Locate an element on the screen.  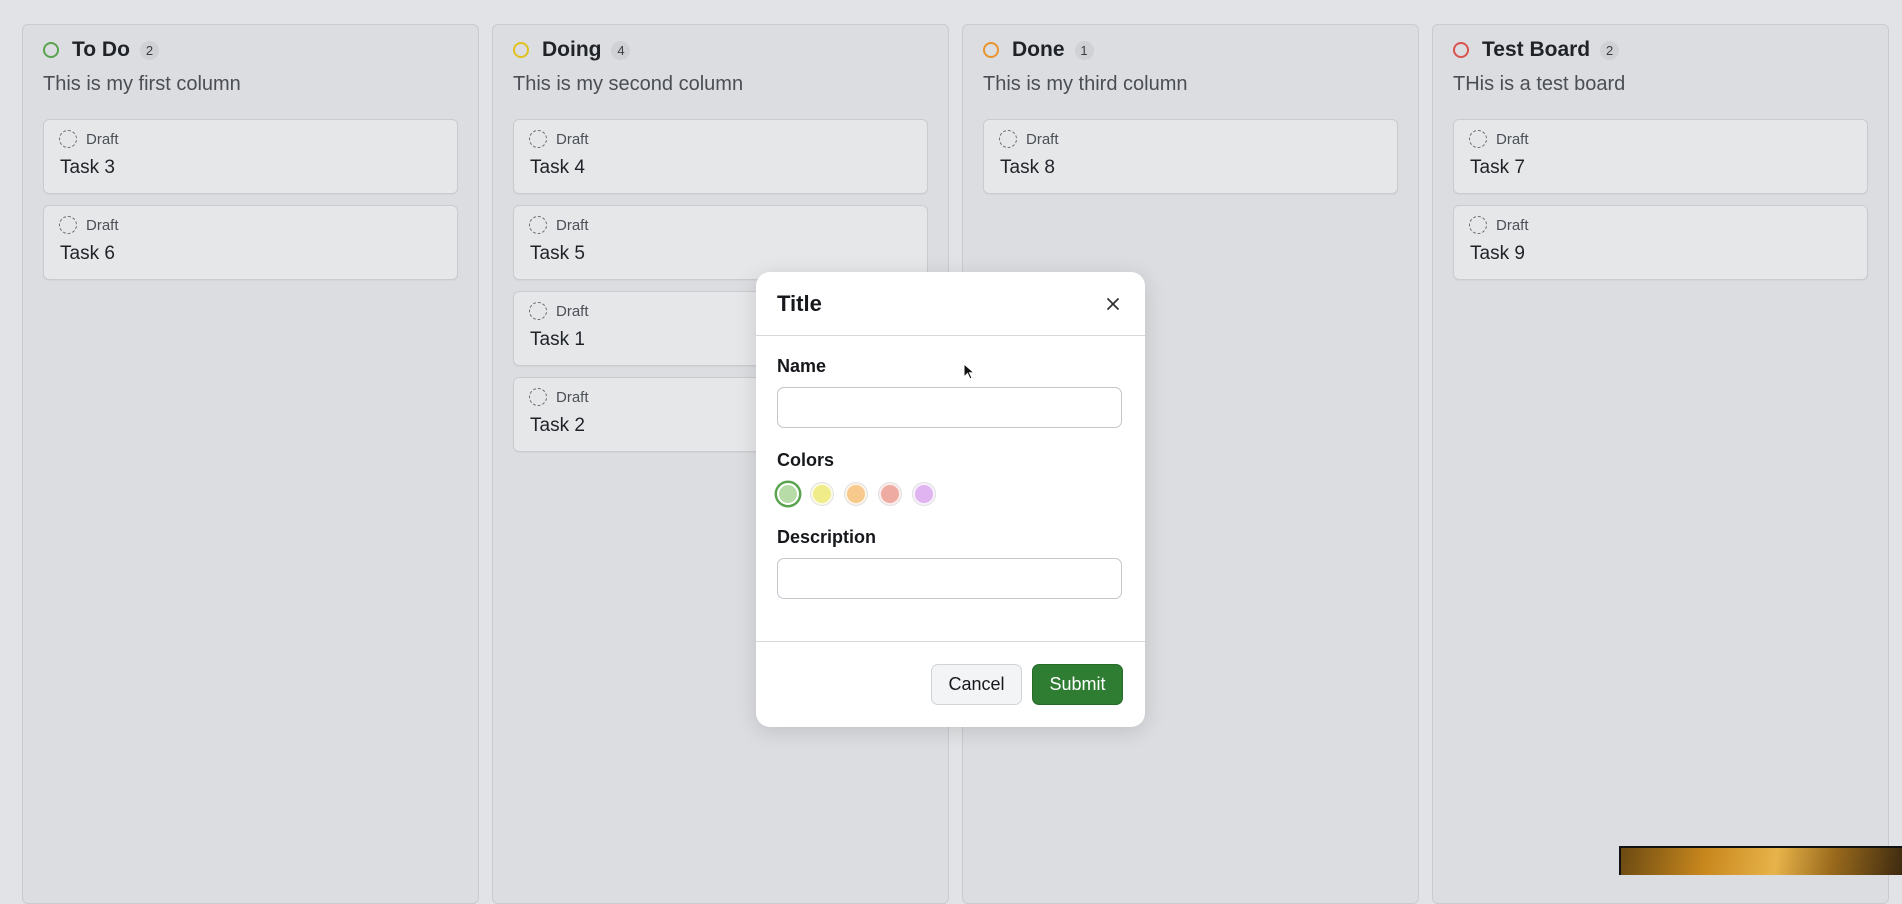
column-title: Test Board is located at coordinates (1536, 49).